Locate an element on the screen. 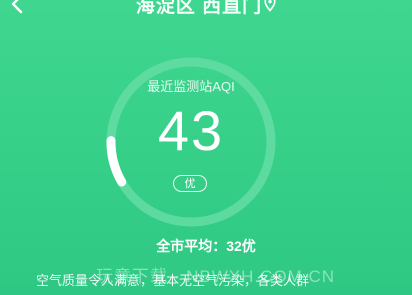 This screenshot has width=412, height=295. header-bar: 海淀区 西直门 is located at coordinates (206, 8).